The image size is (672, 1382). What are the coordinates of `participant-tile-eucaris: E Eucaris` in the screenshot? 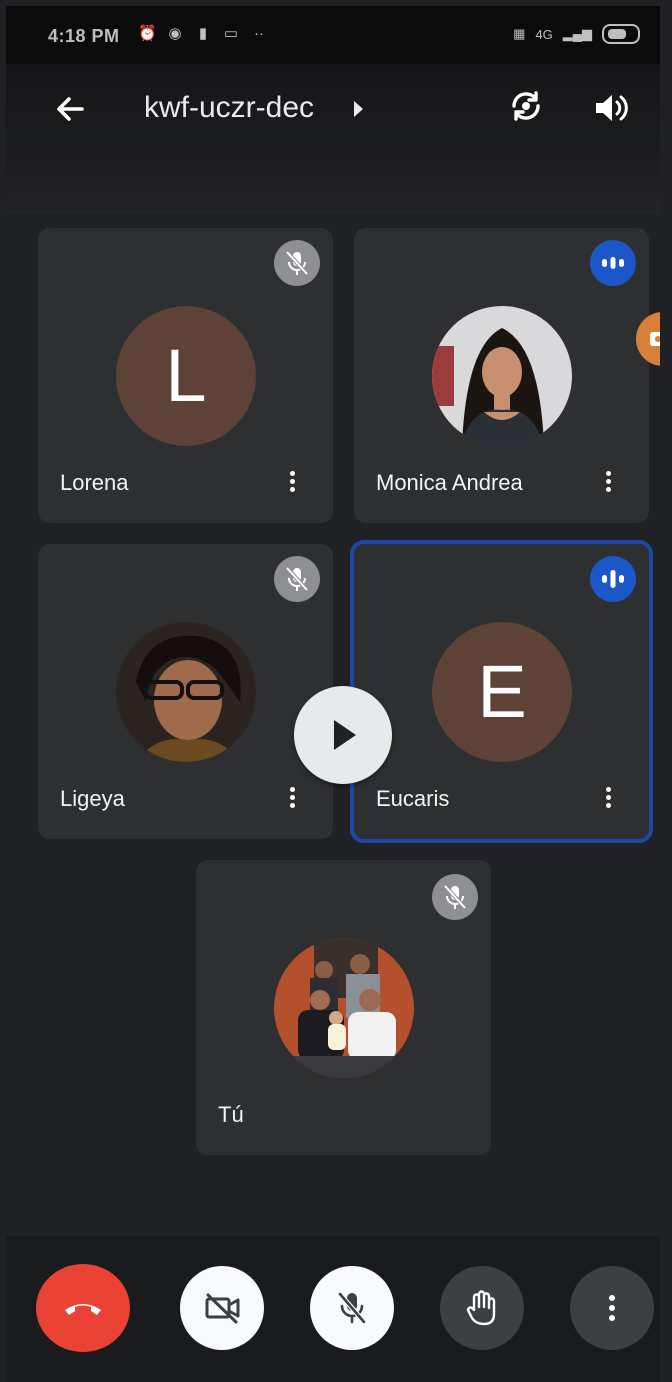 It's located at (501, 691).